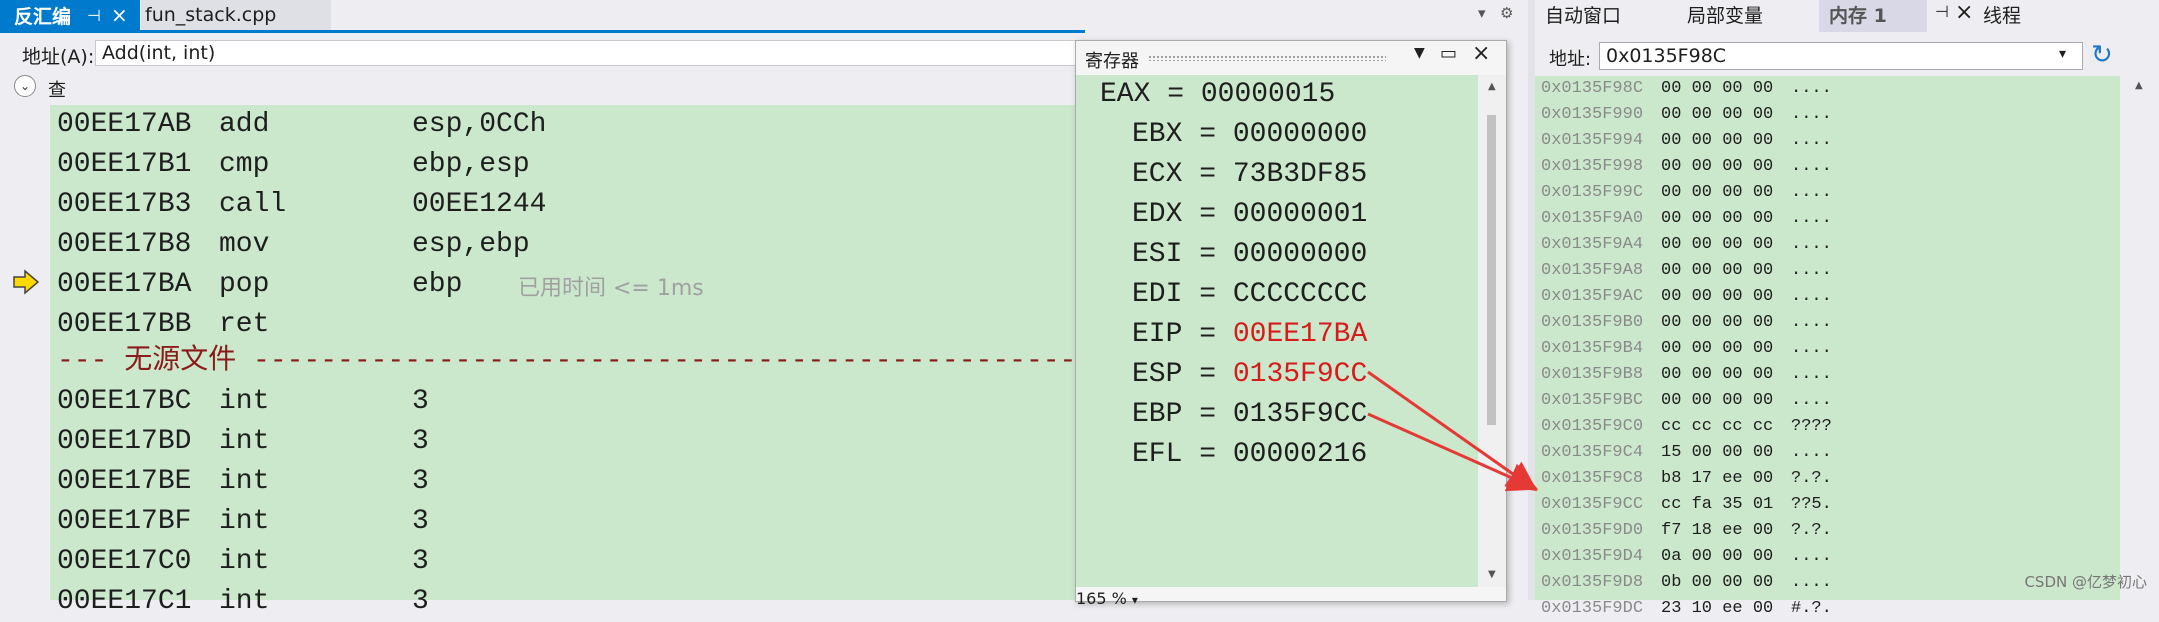 The height and width of the screenshot is (622, 2159). Describe the element at coordinates (1453, 452) in the screenshot. I see `ebp-annotation-arrow` at that location.